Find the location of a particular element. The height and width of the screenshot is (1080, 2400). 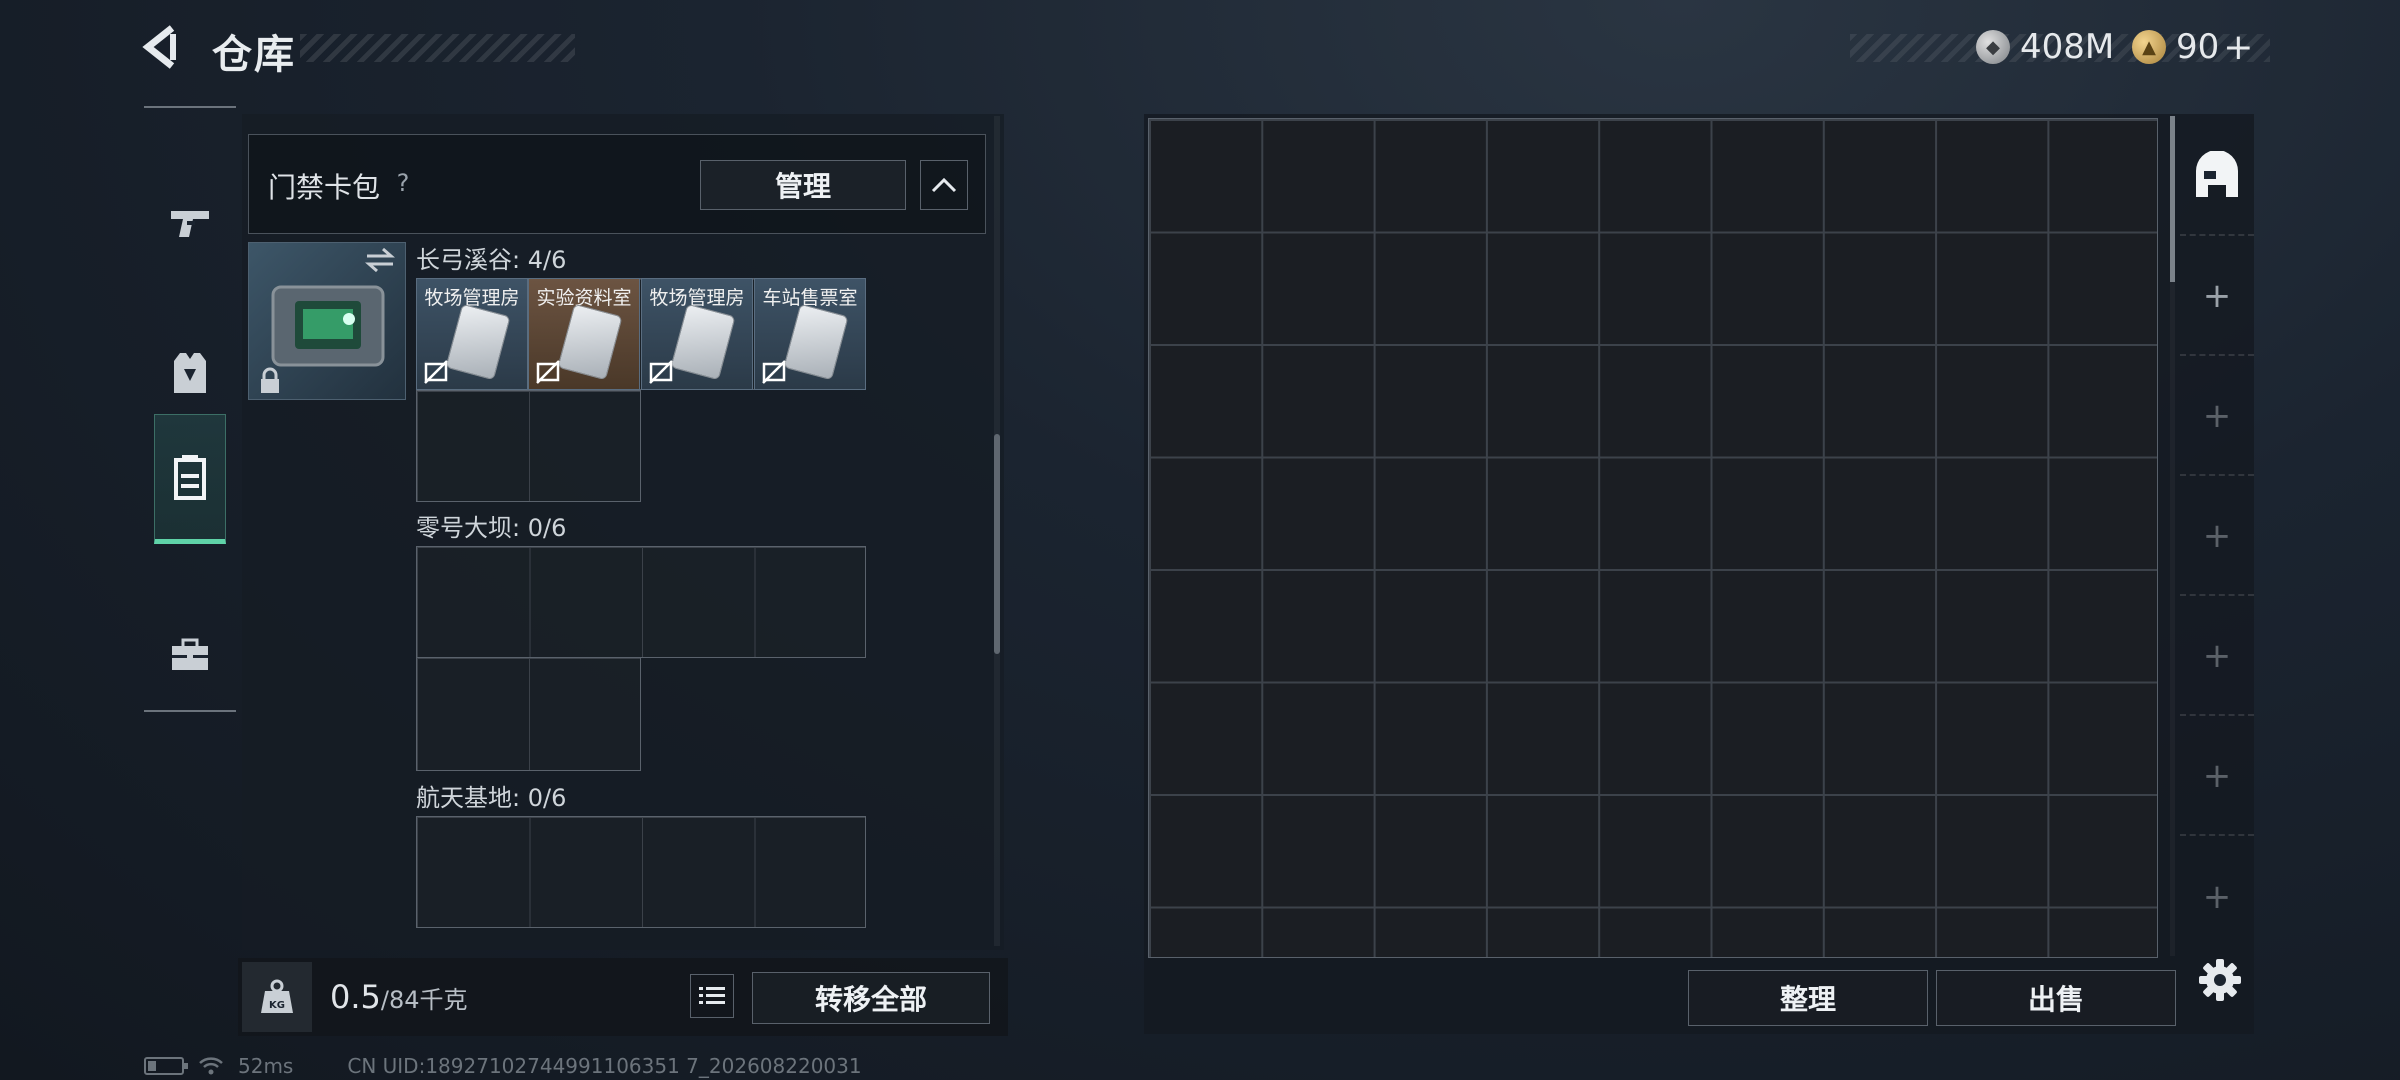

category-sidebar is located at coordinates (190, 409).